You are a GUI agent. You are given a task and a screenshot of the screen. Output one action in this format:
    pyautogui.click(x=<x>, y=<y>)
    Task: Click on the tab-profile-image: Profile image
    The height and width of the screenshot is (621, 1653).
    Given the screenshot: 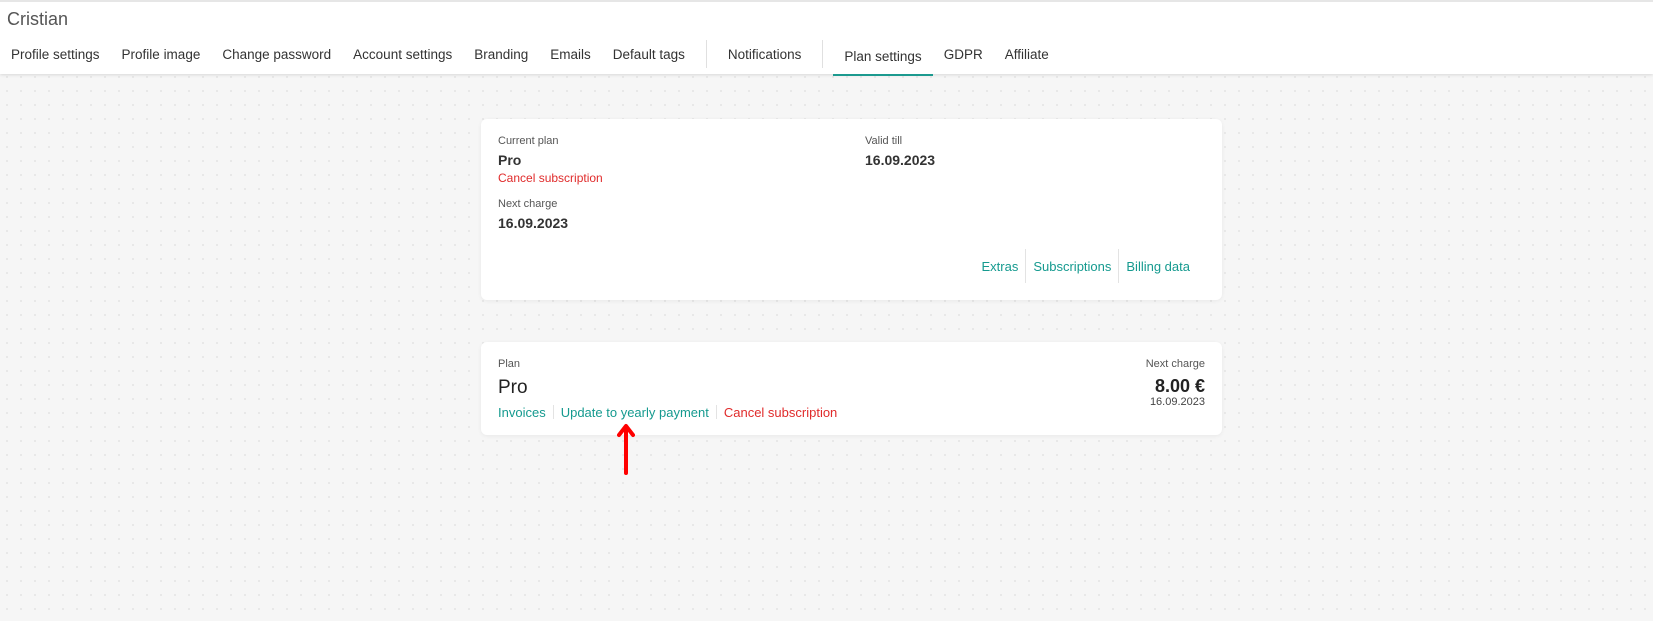 What is the action you would take?
    pyautogui.click(x=161, y=54)
    